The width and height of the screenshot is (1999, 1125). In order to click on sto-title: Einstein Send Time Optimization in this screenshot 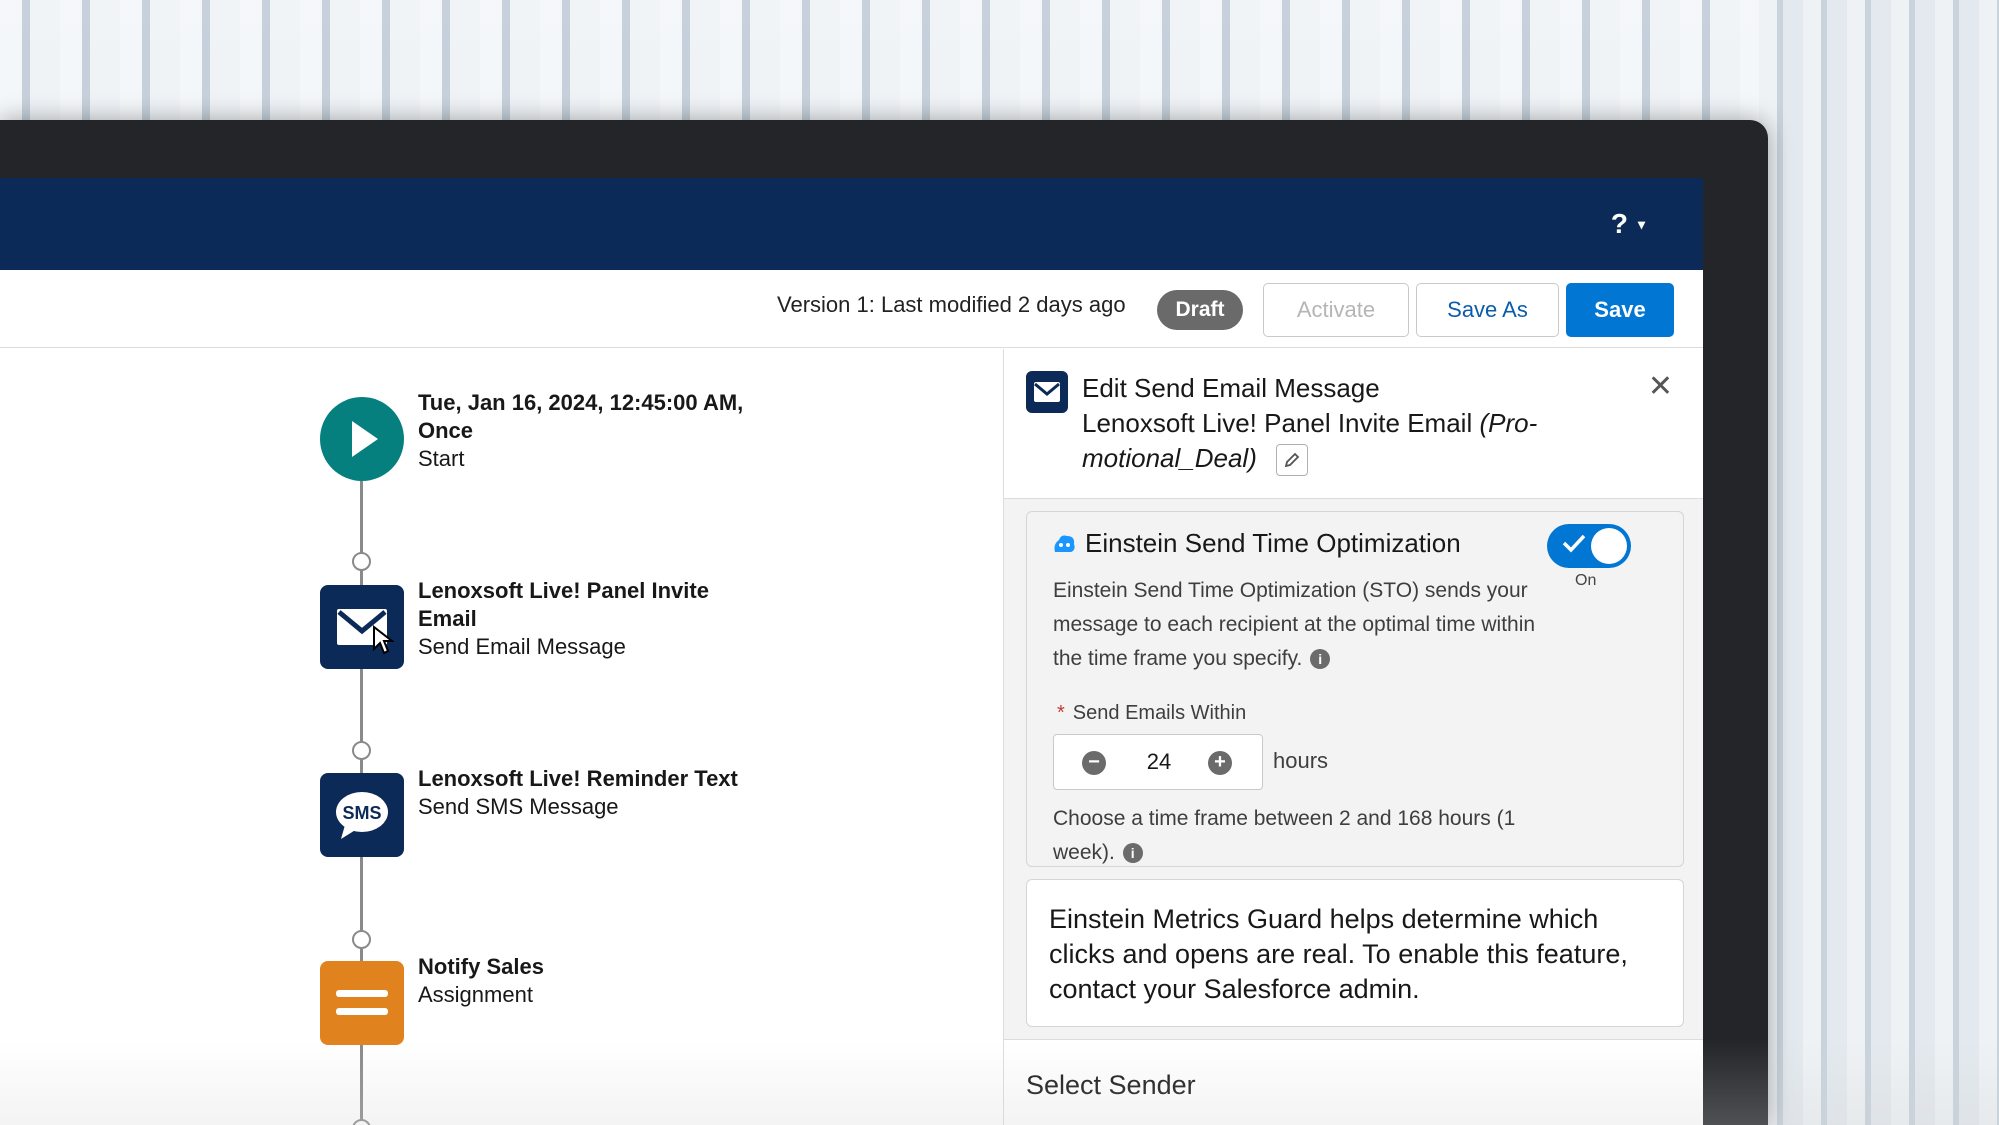, I will do `click(1273, 543)`.